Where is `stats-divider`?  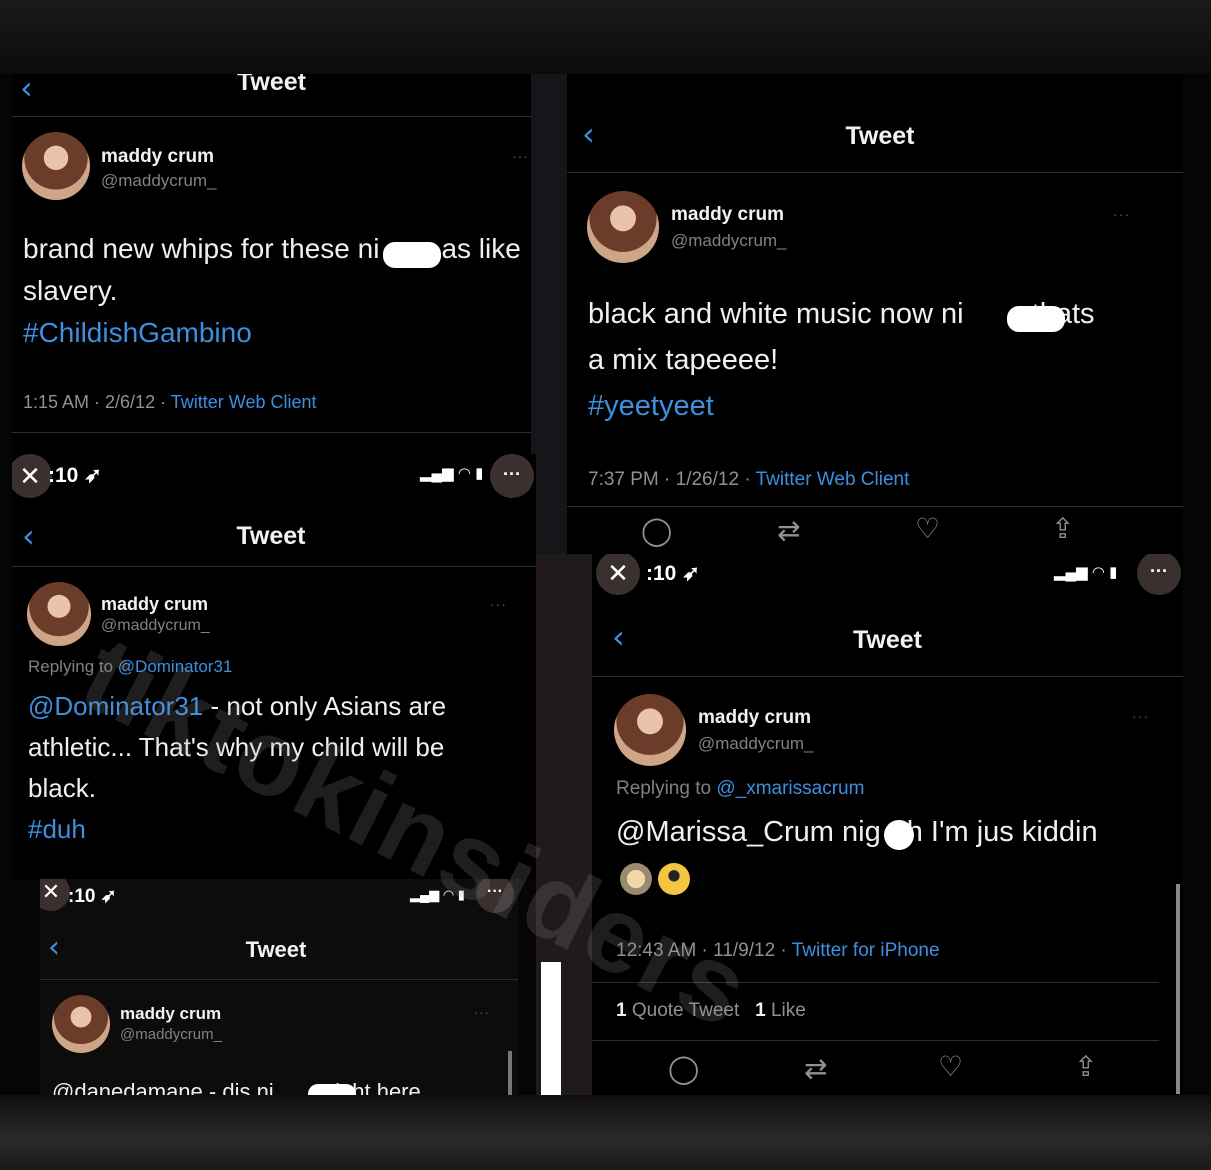 stats-divider is located at coordinates (875, 1040).